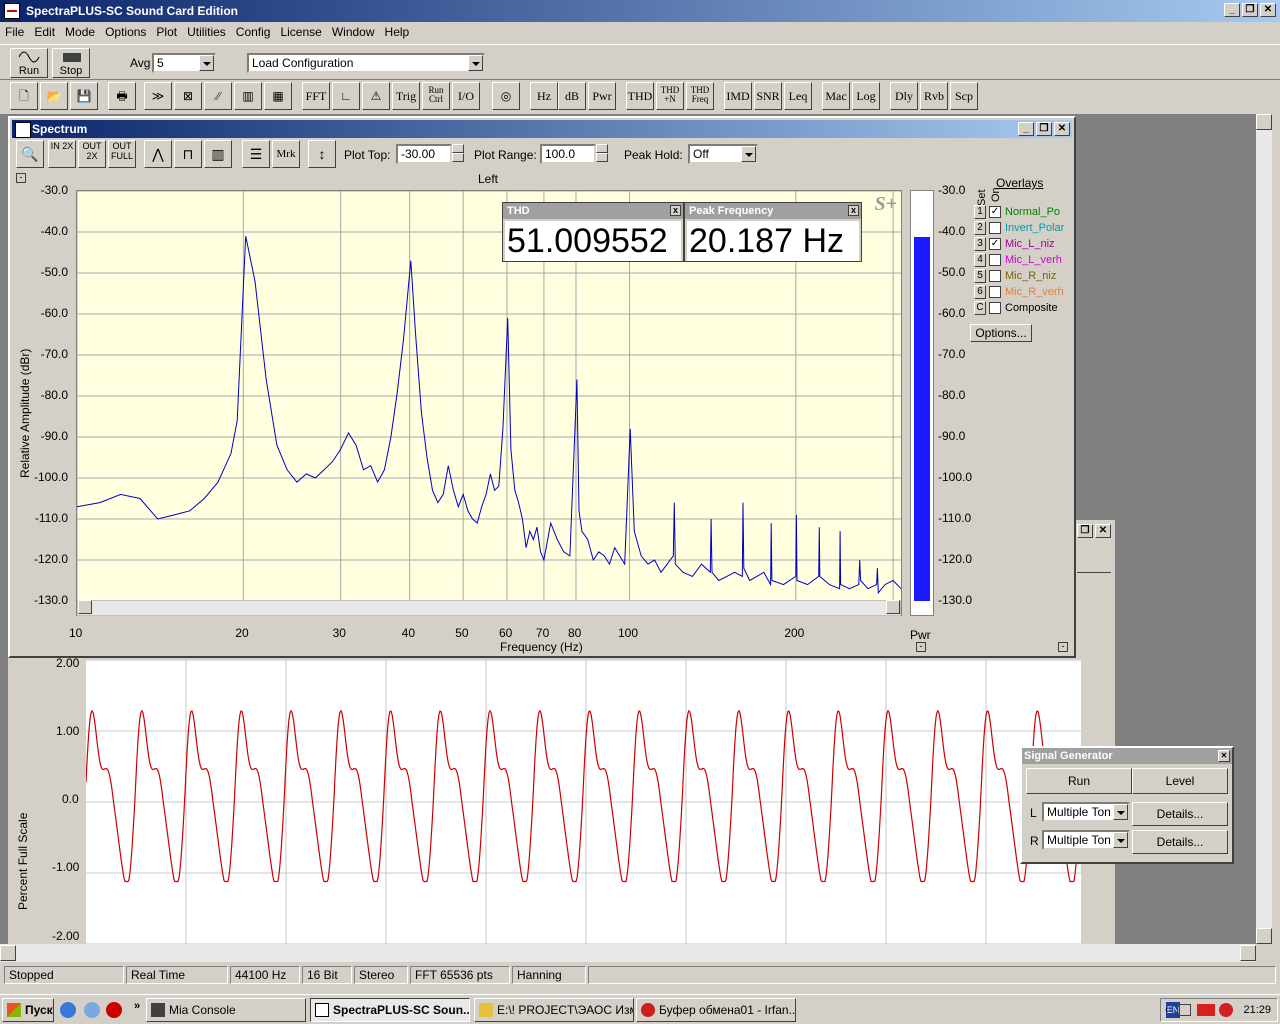 This screenshot has width=1280, height=1024. What do you see at coordinates (1232, 10) in the screenshot?
I see `minimize-button: _` at bounding box center [1232, 10].